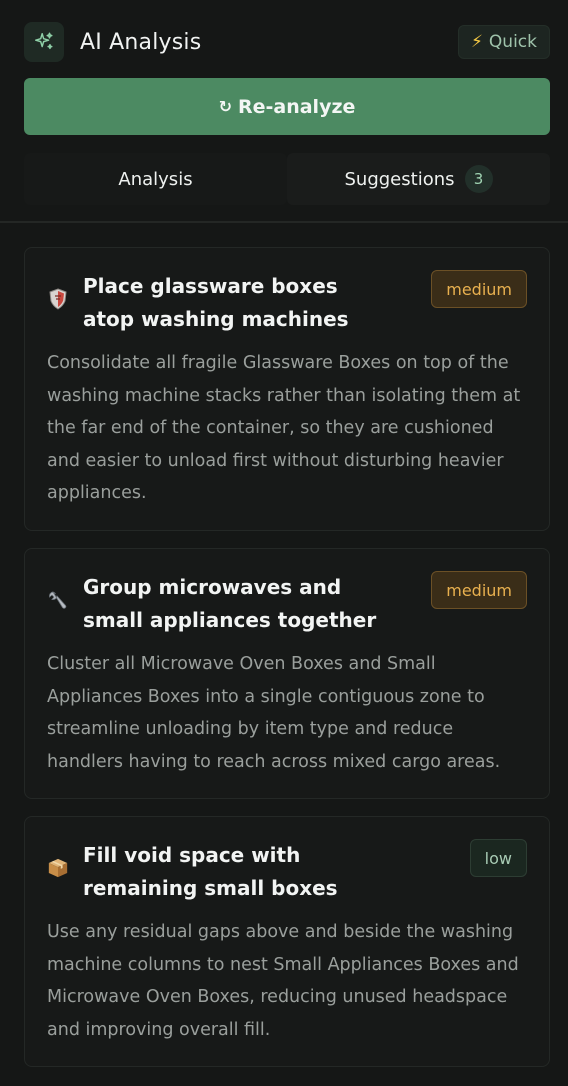 This screenshot has height=1086, width=568. What do you see at coordinates (476, 42) in the screenshot?
I see `lightning-icon: ⚡` at bounding box center [476, 42].